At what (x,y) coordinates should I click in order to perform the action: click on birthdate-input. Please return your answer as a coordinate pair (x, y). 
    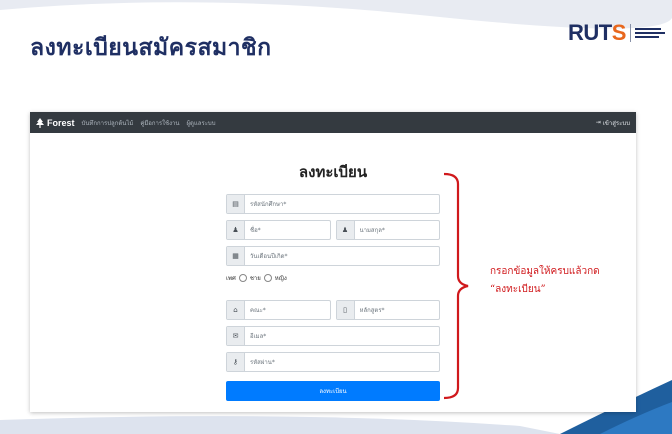
    Looking at the image, I should click on (342, 256).